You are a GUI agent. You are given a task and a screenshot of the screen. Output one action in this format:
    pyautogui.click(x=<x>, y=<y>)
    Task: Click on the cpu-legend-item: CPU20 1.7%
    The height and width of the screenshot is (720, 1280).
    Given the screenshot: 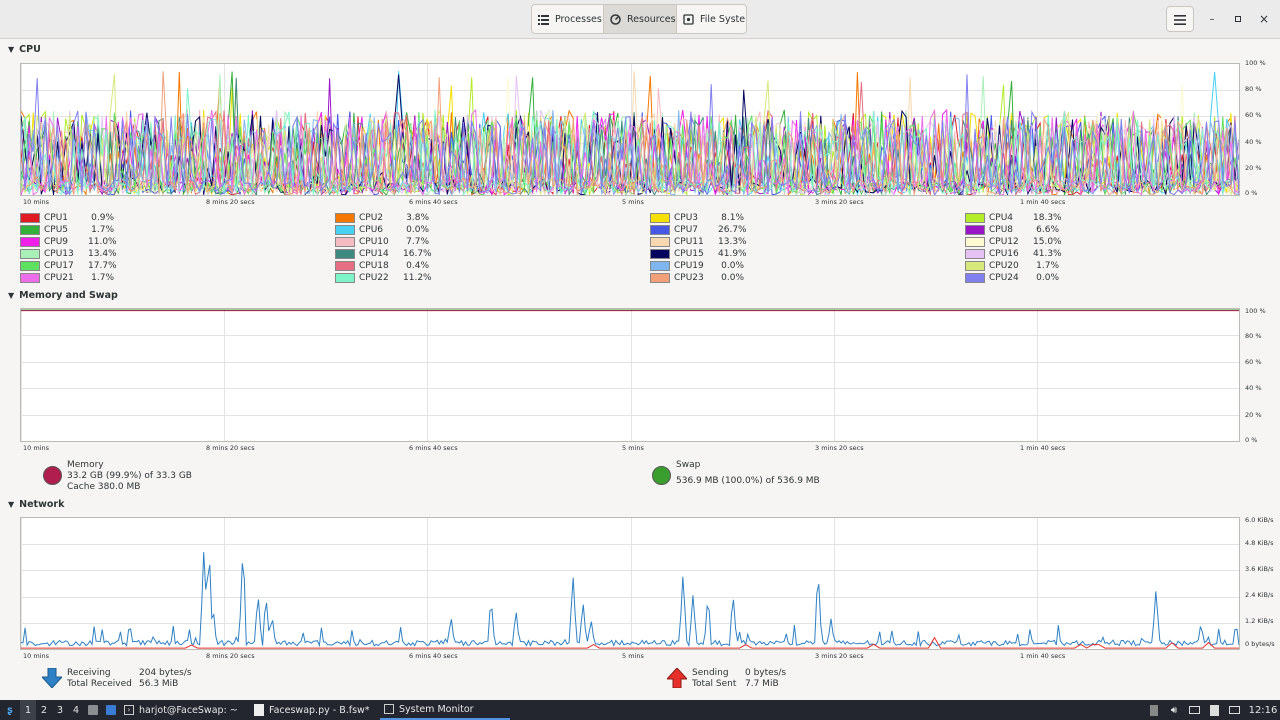 What is the action you would take?
    pyautogui.click(x=1012, y=266)
    